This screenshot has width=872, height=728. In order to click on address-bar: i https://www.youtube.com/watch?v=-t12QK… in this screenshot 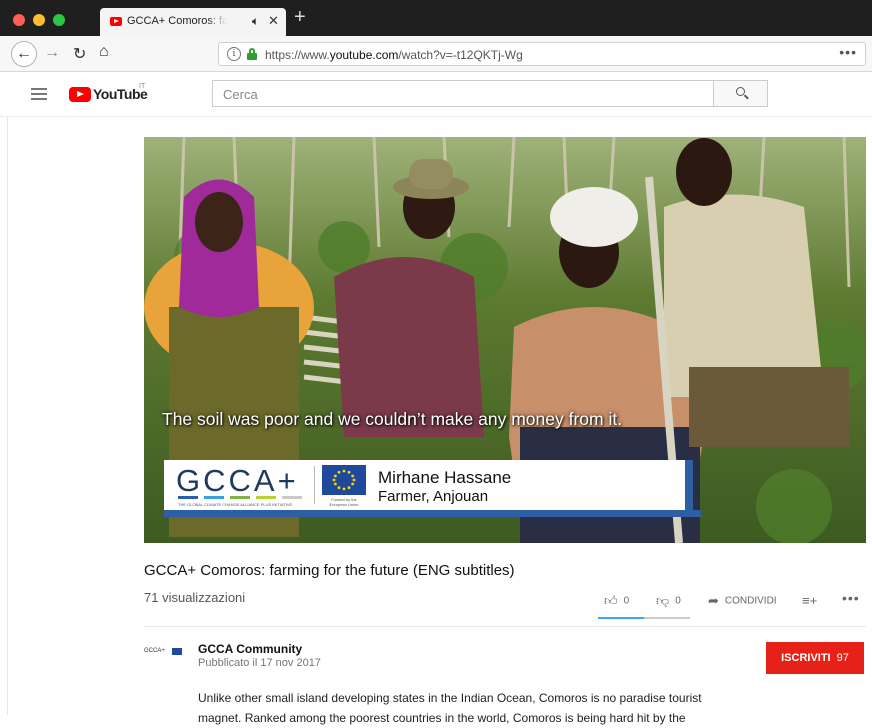, I will do `click(542, 54)`.